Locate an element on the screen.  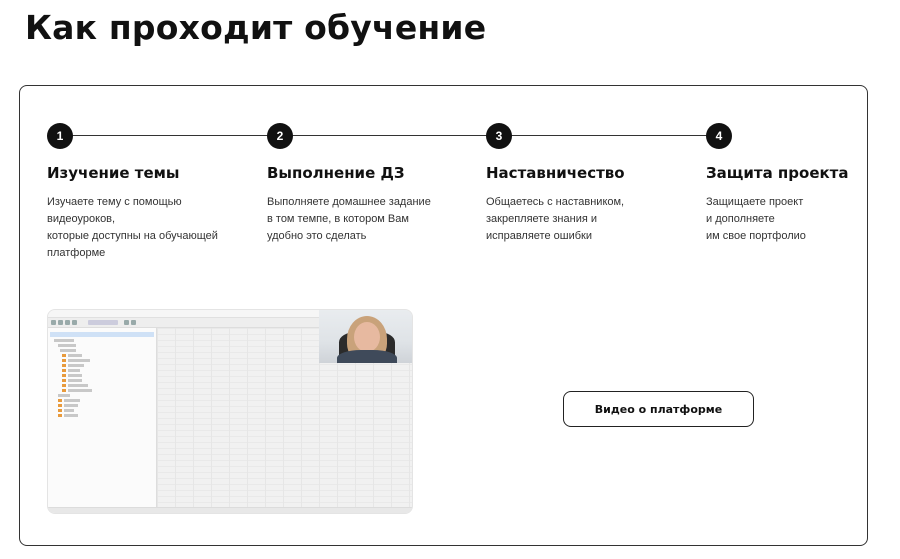
step-4-number: 4 is located at coordinates (719, 136).